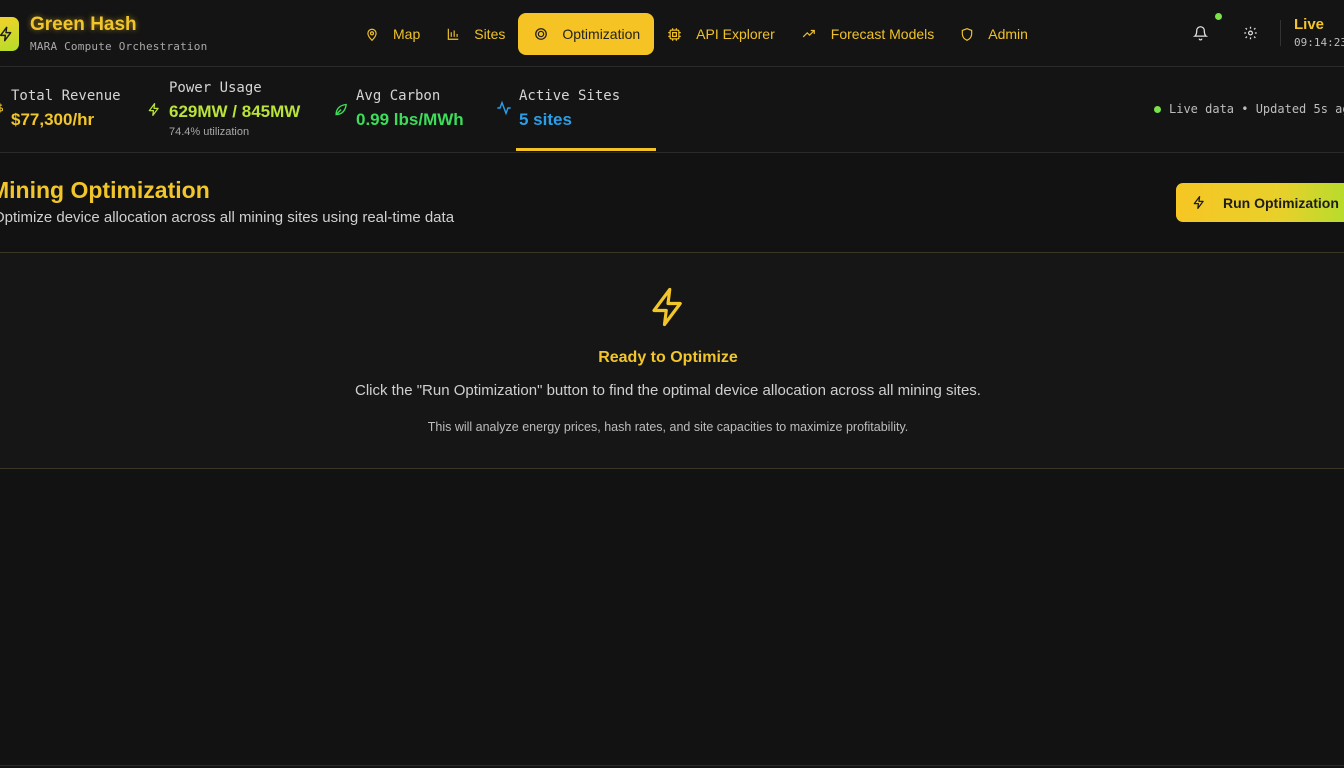  I want to click on run-optimization-label: Run Optimization, so click(1281, 202).